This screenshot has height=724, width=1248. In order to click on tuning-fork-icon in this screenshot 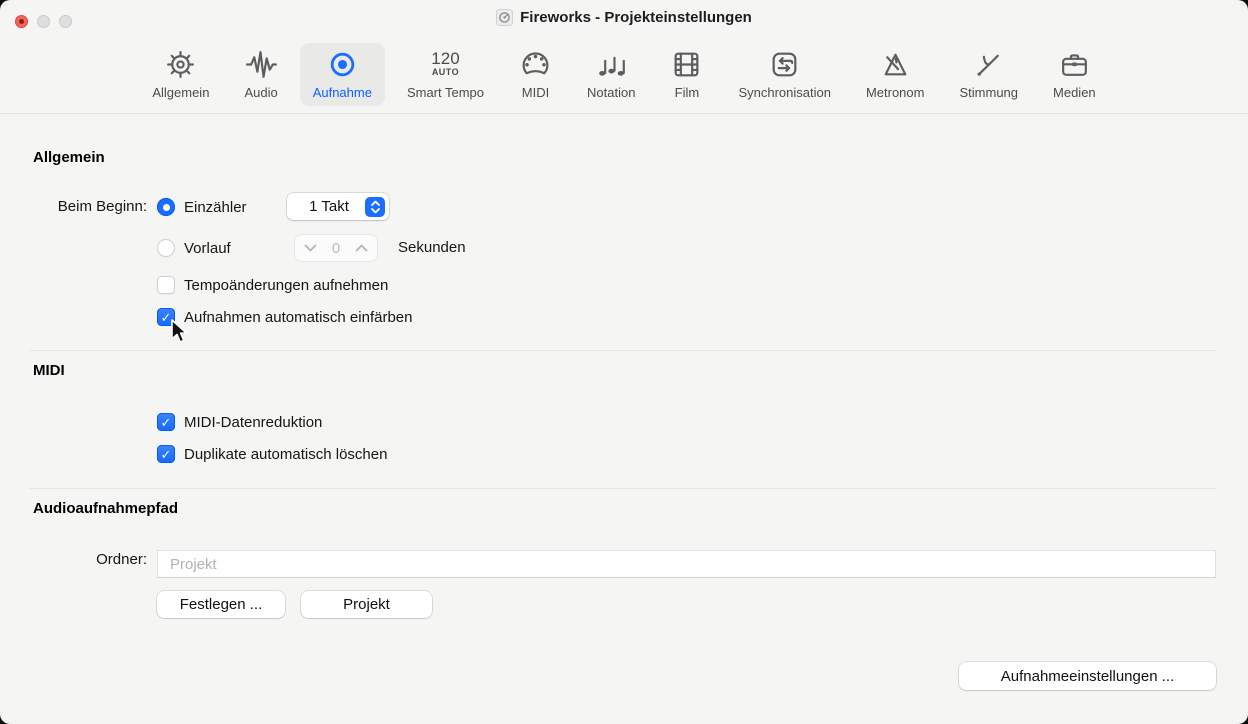, I will do `click(988, 64)`.